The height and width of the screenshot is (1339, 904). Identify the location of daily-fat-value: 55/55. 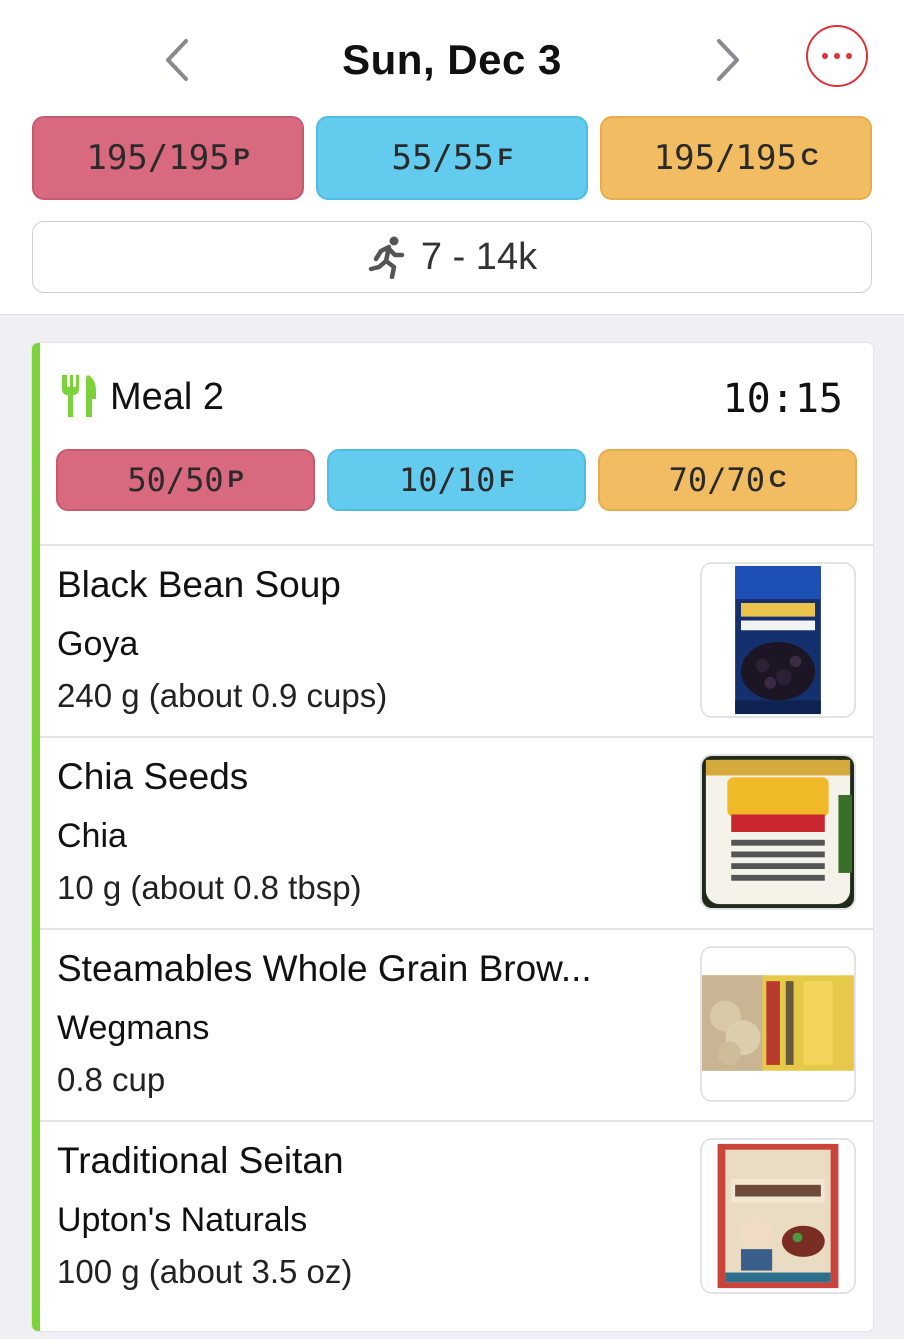
(442, 158).